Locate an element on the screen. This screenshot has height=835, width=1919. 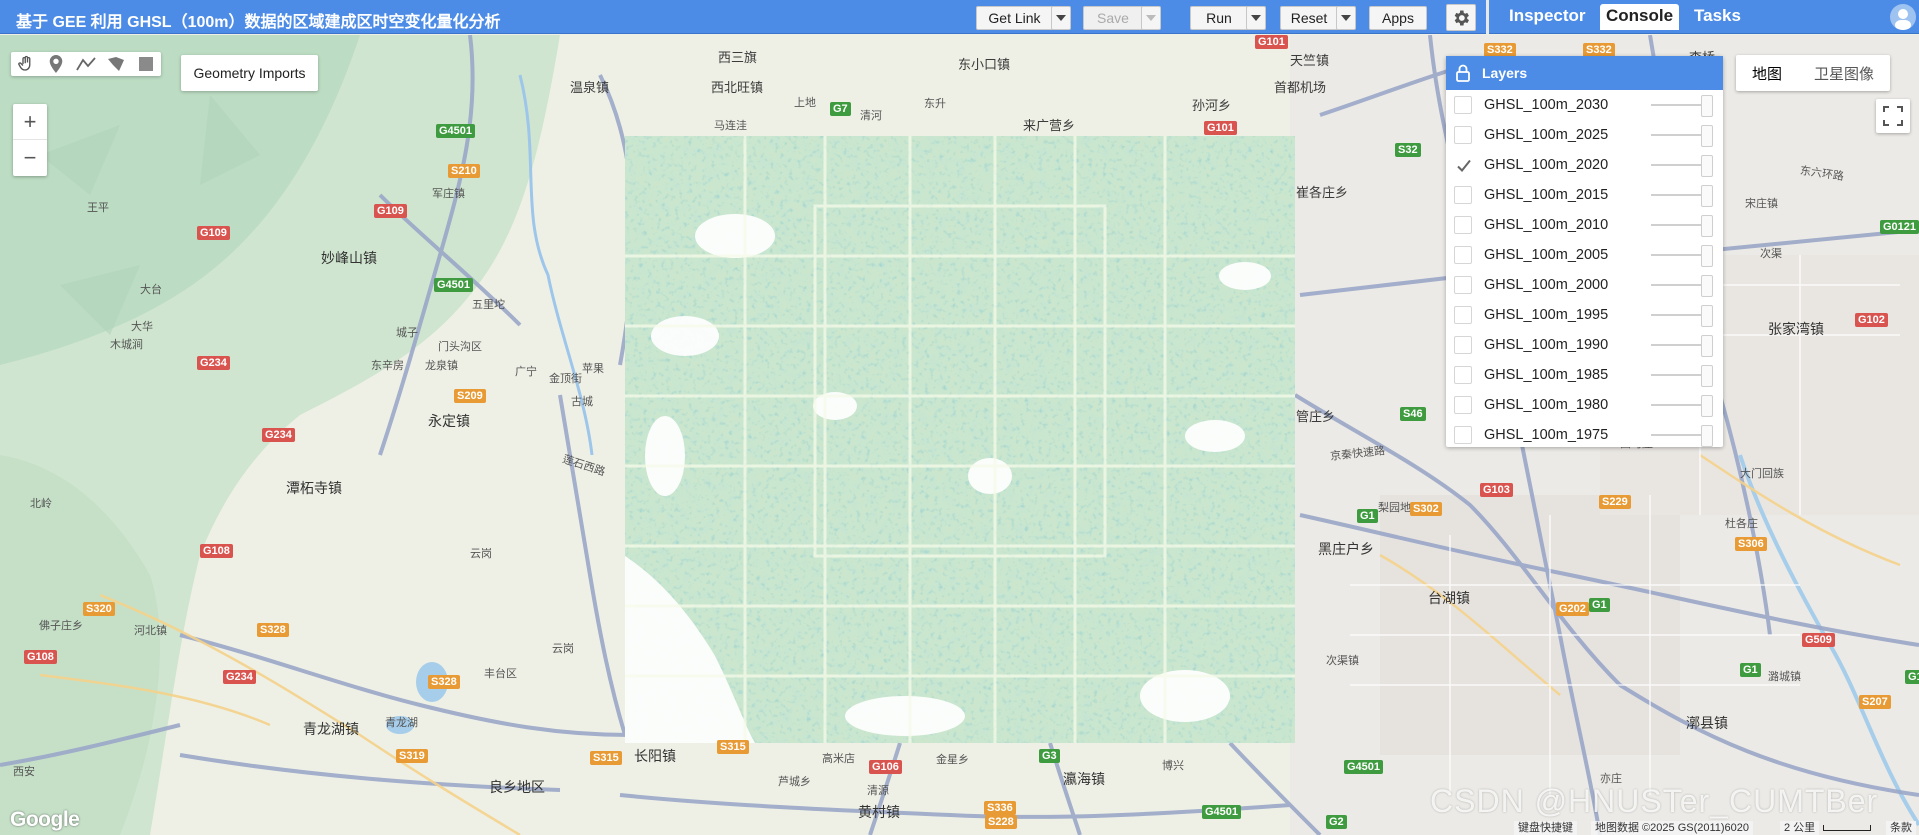
layer-row: GHSL_100m_1980 is located at coordinates (1584, 405).